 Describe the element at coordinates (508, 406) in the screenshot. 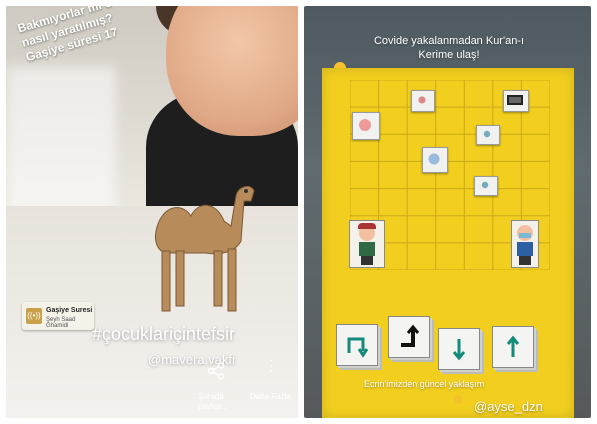

I see `mention-sticker: @ayse_dzn` at that location.